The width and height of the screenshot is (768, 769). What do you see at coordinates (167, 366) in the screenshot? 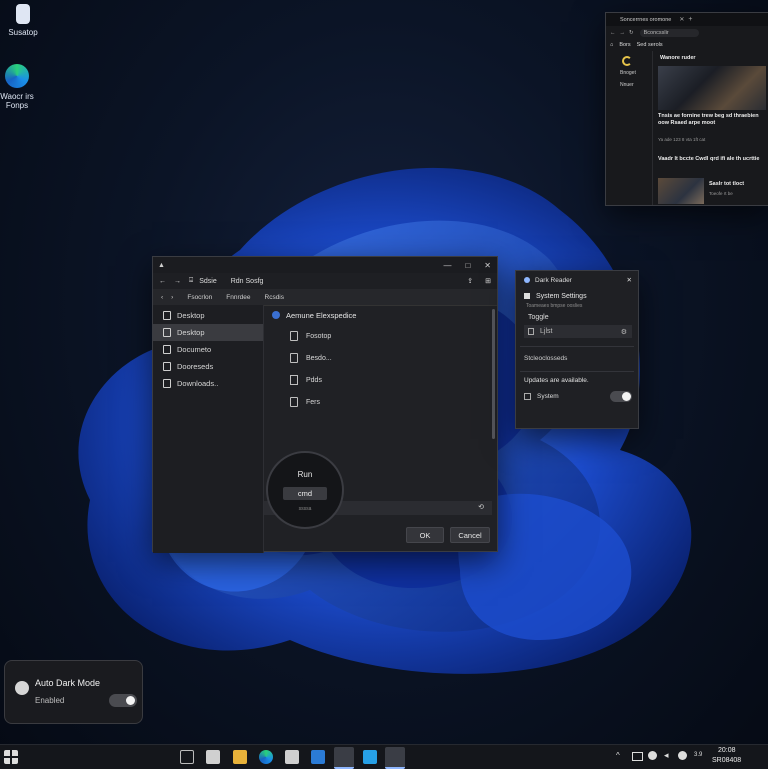
I see `file-icon` at bounding box center [167, 366].